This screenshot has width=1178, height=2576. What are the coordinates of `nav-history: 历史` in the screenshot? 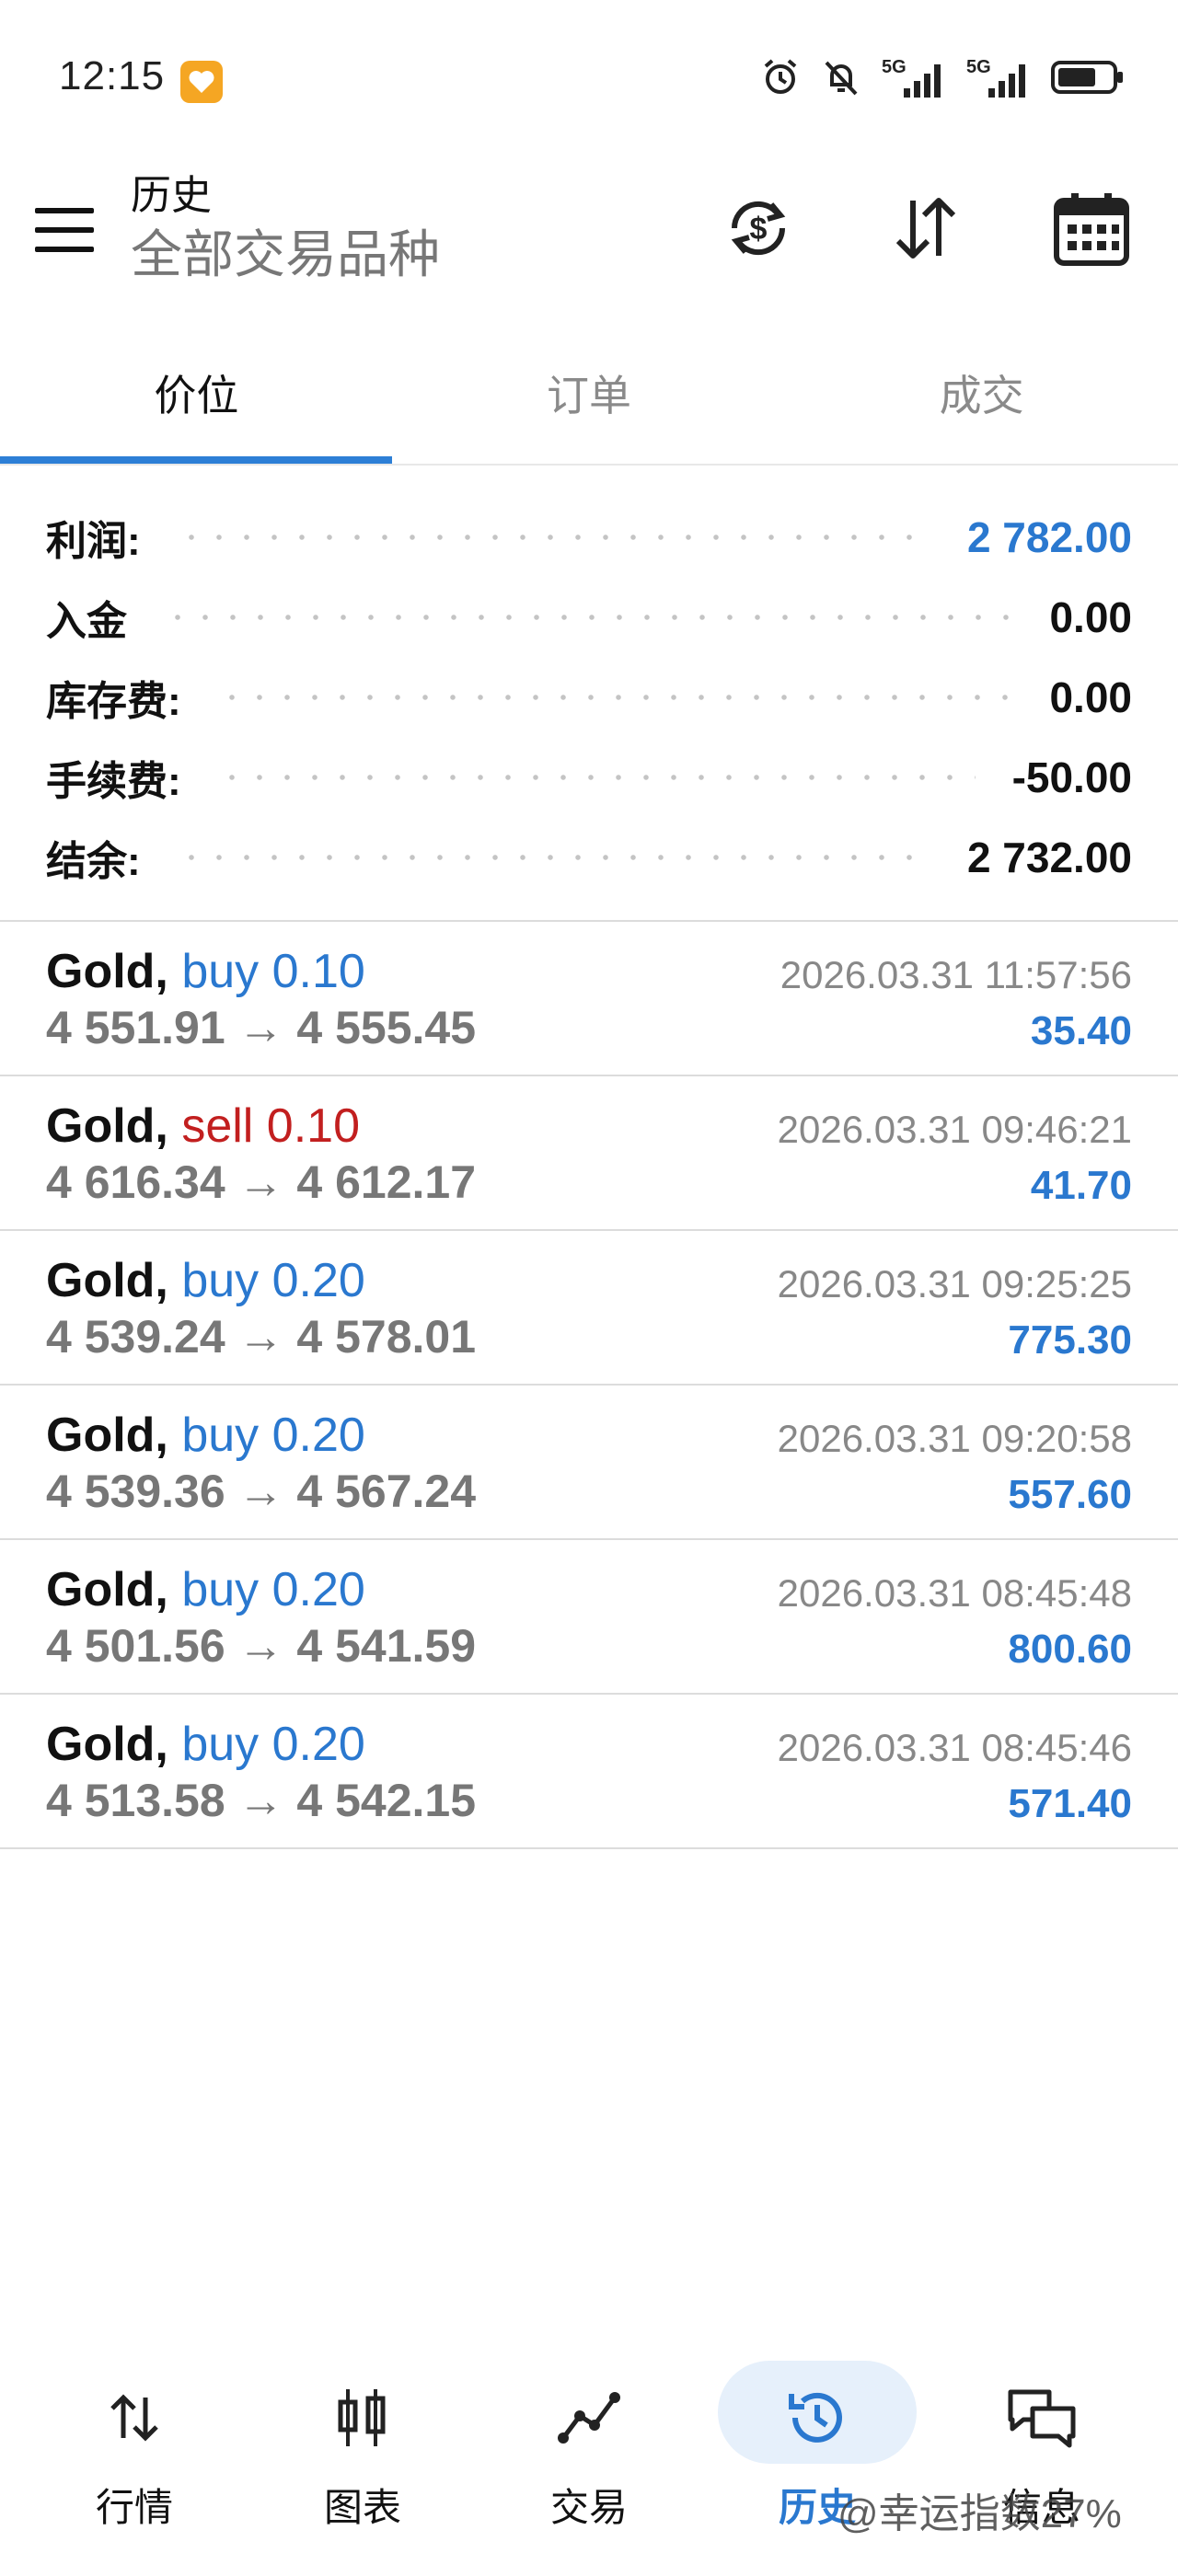 It's located at (817, 2456).